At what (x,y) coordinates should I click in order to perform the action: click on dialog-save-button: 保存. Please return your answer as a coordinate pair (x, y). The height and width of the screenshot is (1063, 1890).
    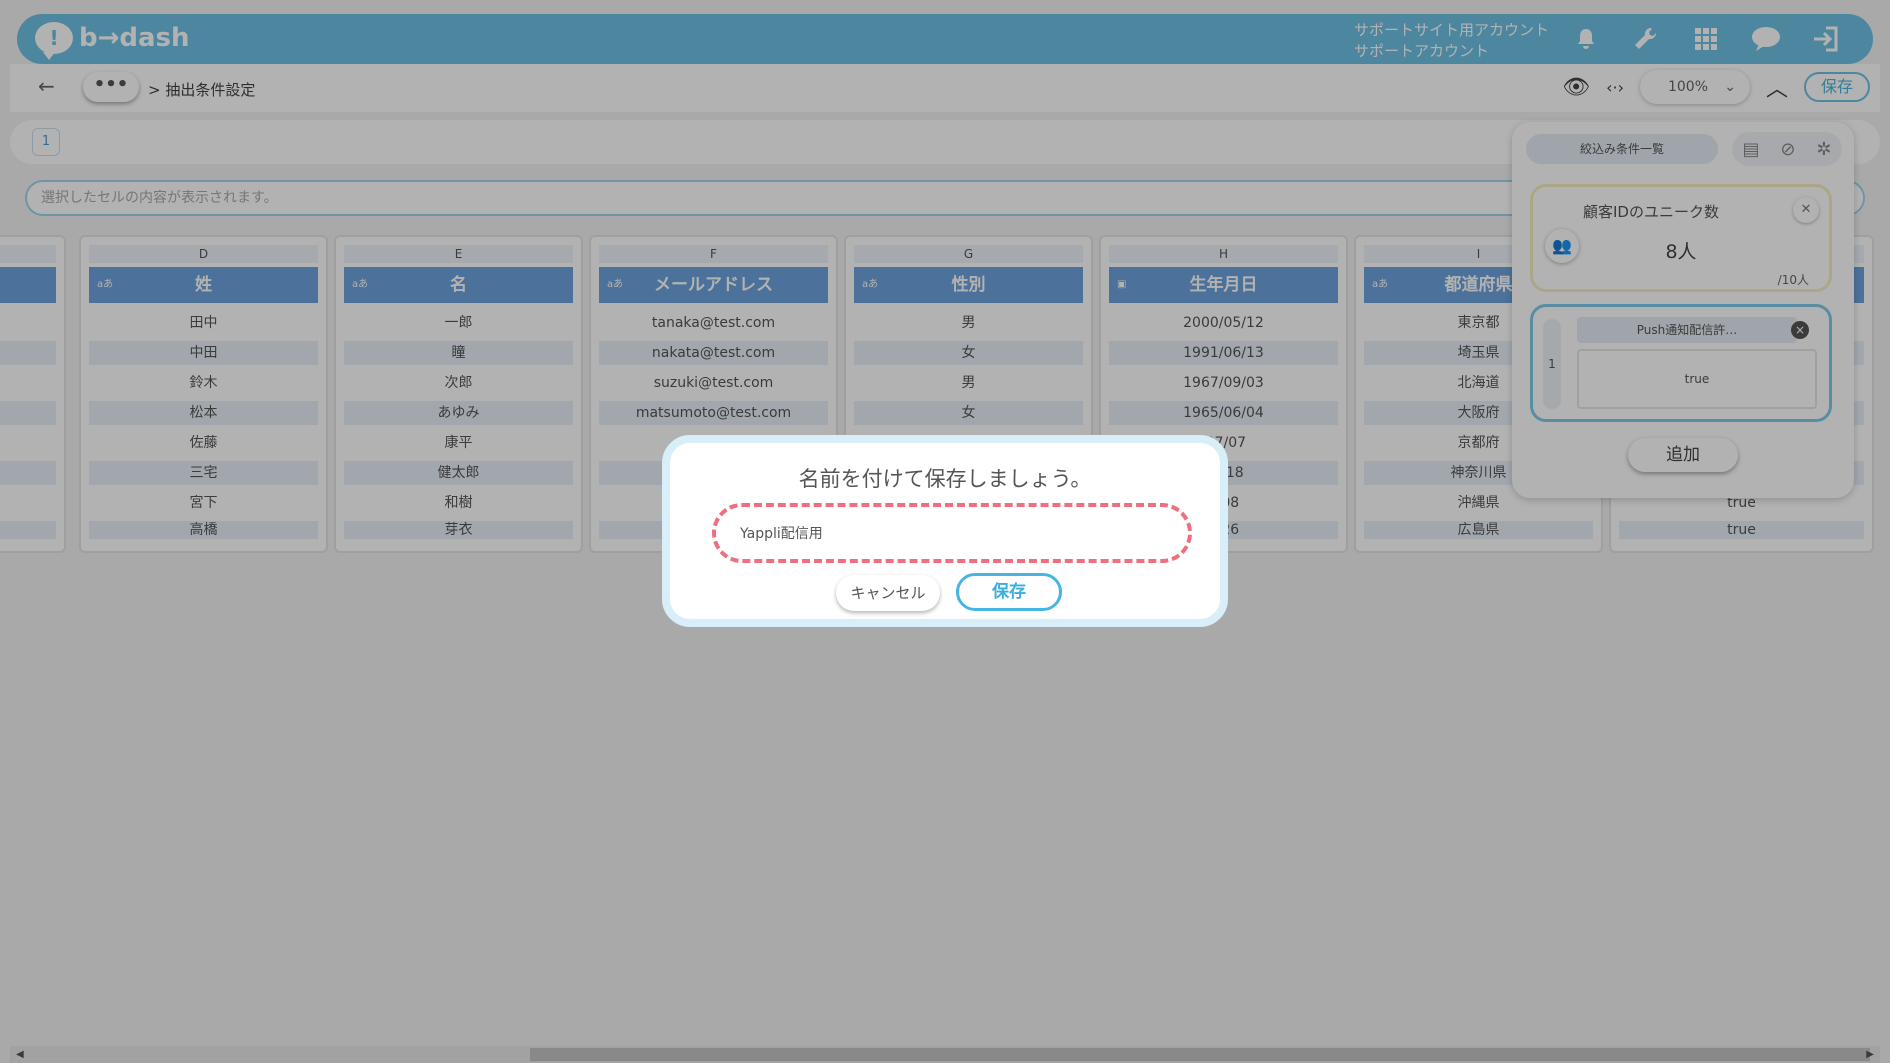
    Looking at the image, I should click on (1009, 592).